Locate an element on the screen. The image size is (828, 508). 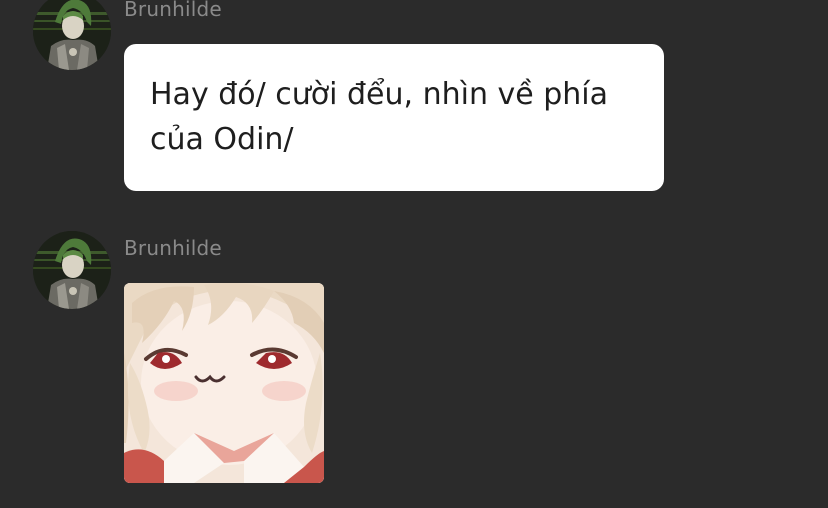
smug-anime-girl-sticker is located at coordinates (224, 383).